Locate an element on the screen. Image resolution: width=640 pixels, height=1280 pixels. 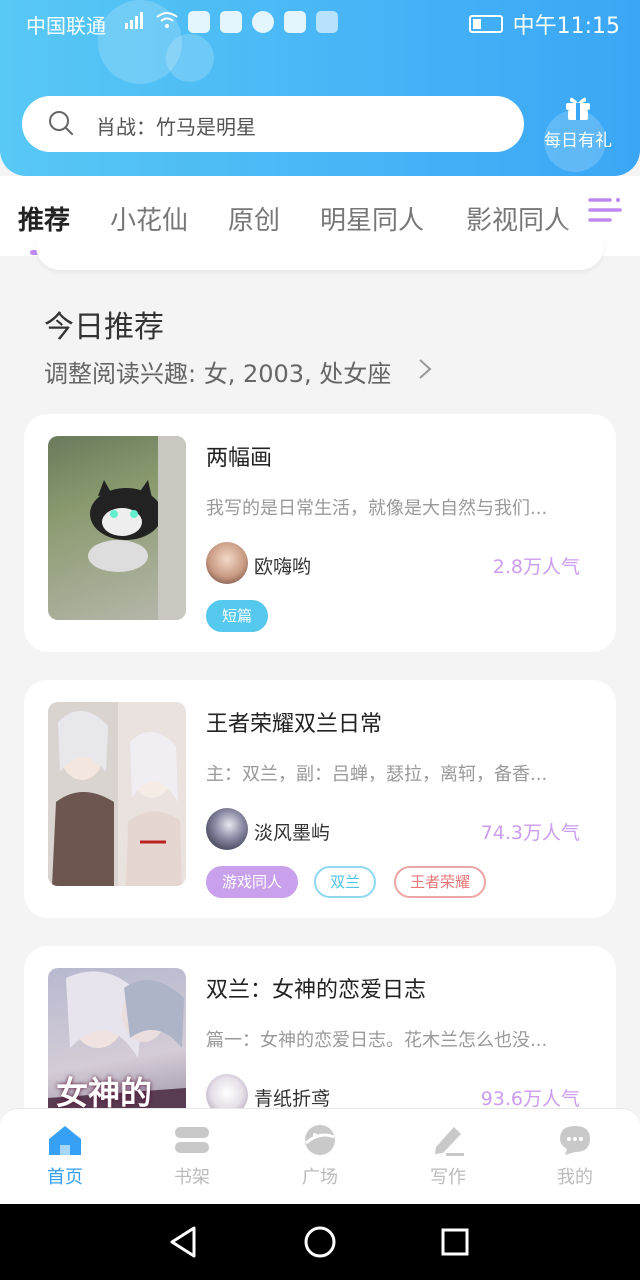
tab-original: 原创 is located at coordinates (254, 218).